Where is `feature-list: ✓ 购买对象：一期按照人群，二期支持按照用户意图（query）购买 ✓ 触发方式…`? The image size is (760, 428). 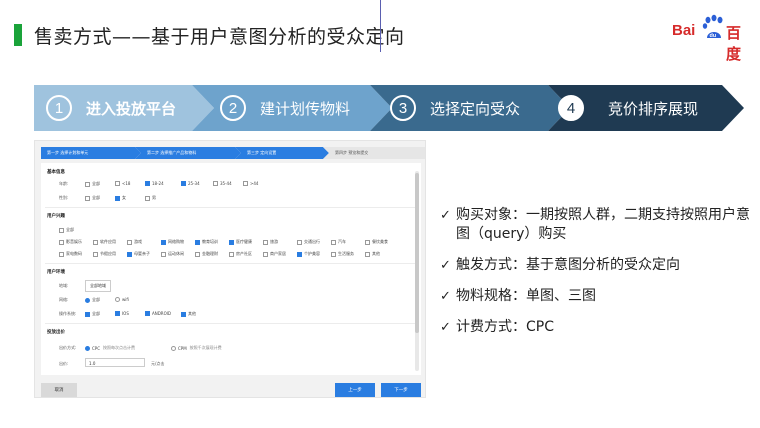
feature-list: ✓ 购买对象：一期按照人群，二期支持按照用户意图（query）购买 ✓ 触发方式… is located at coordinates (595, 277).